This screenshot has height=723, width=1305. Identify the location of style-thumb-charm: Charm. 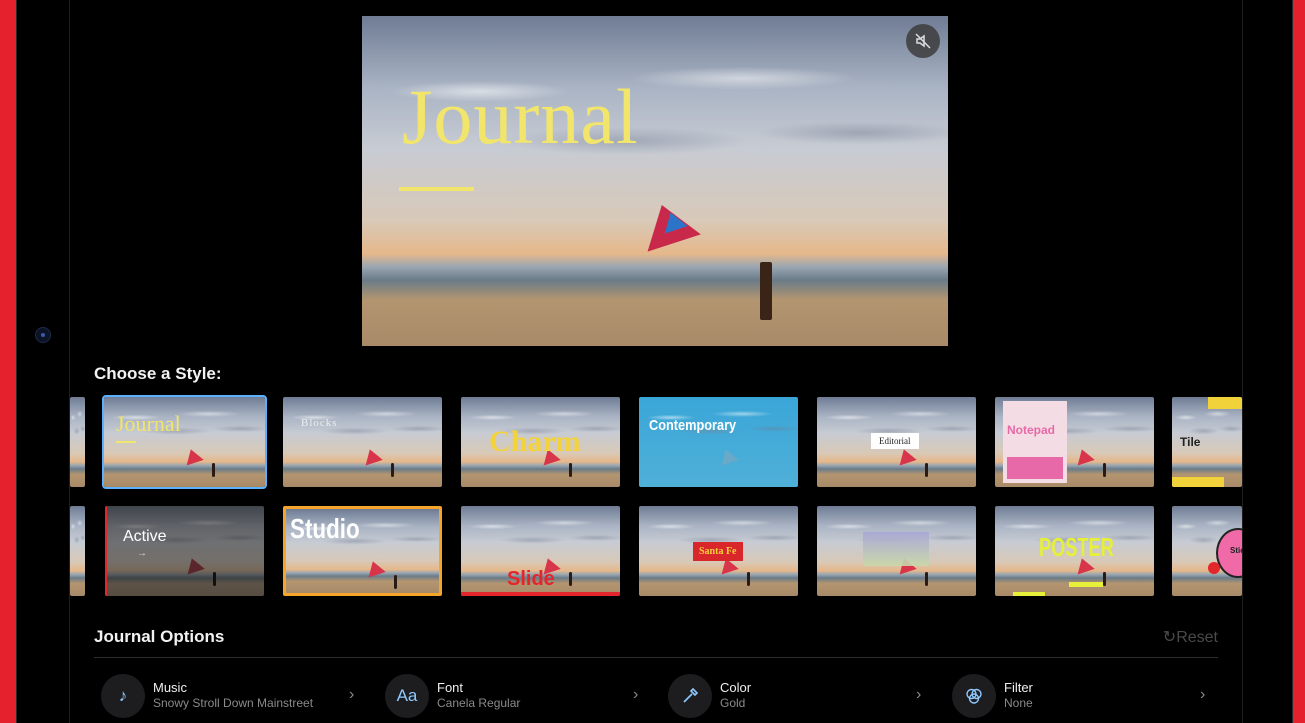
(540, 442).